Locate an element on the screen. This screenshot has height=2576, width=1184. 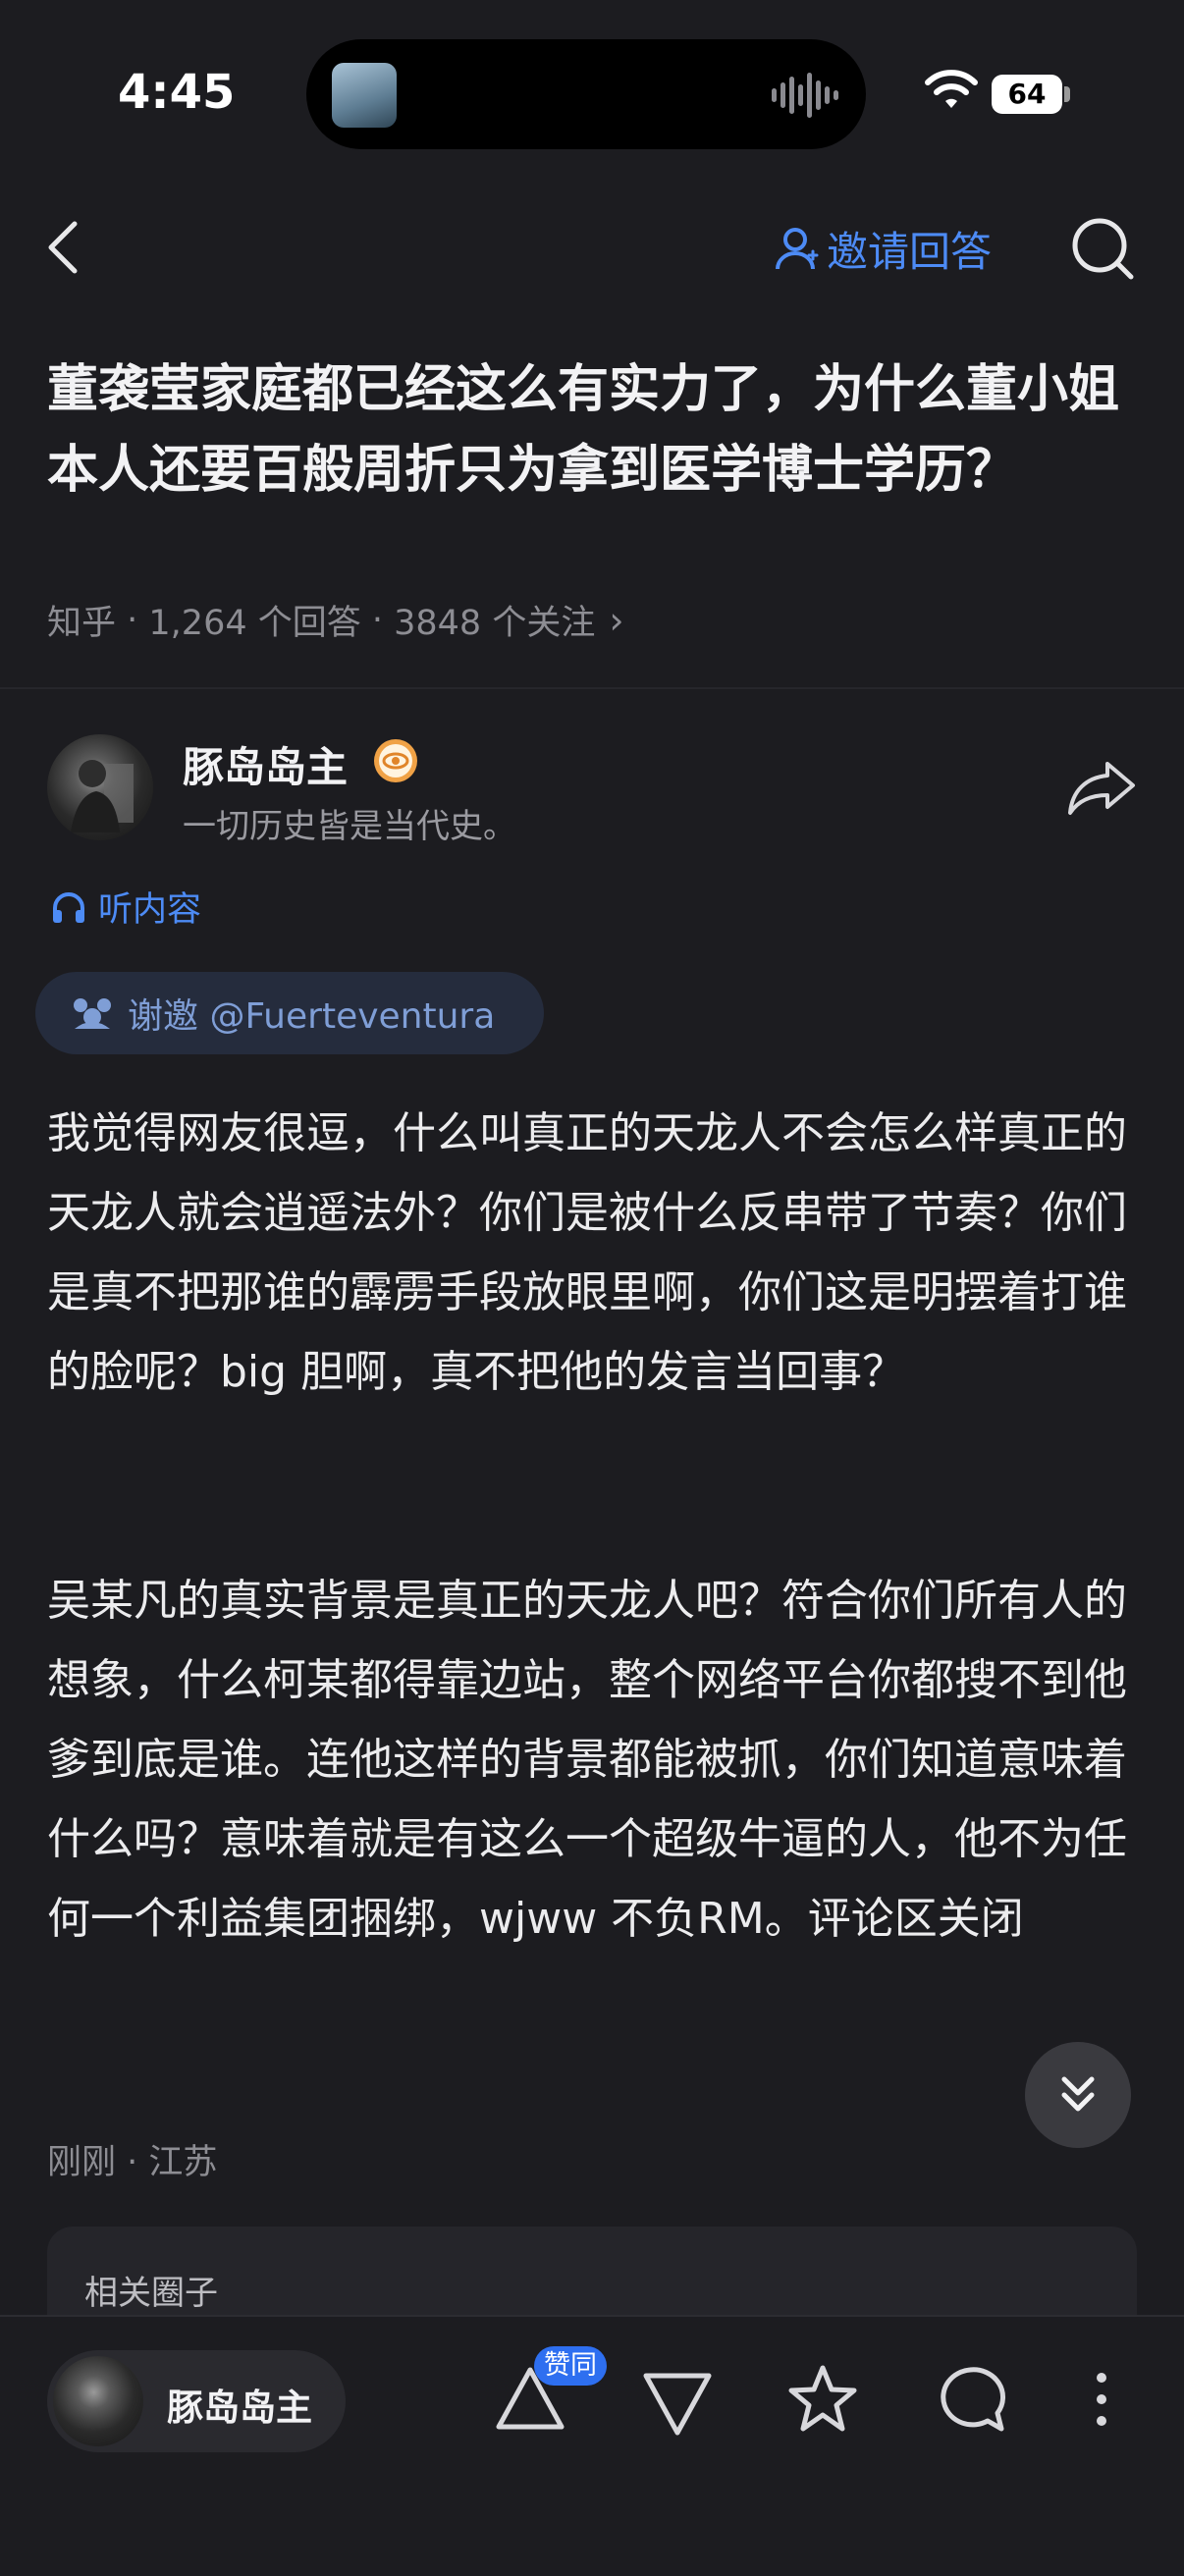
battery-level: 64 is located at coordinates (1027, 94).